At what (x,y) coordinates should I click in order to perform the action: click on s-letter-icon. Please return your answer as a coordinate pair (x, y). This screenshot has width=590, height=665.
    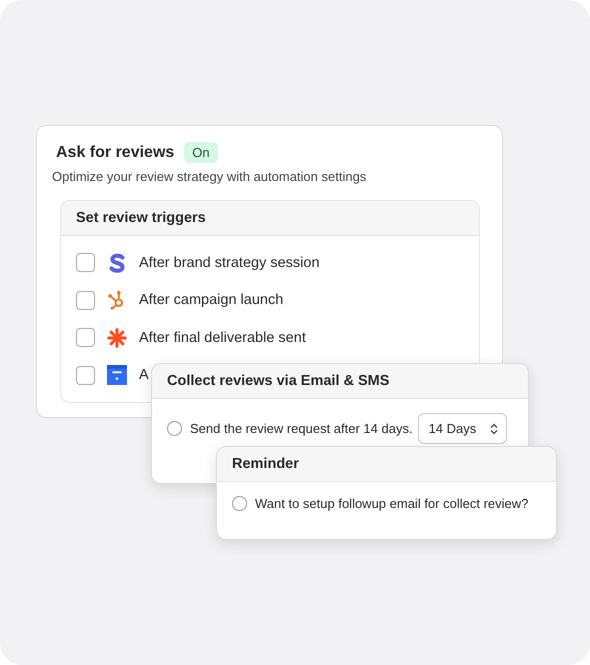
    Looking at the image, I should click on (117, 262).